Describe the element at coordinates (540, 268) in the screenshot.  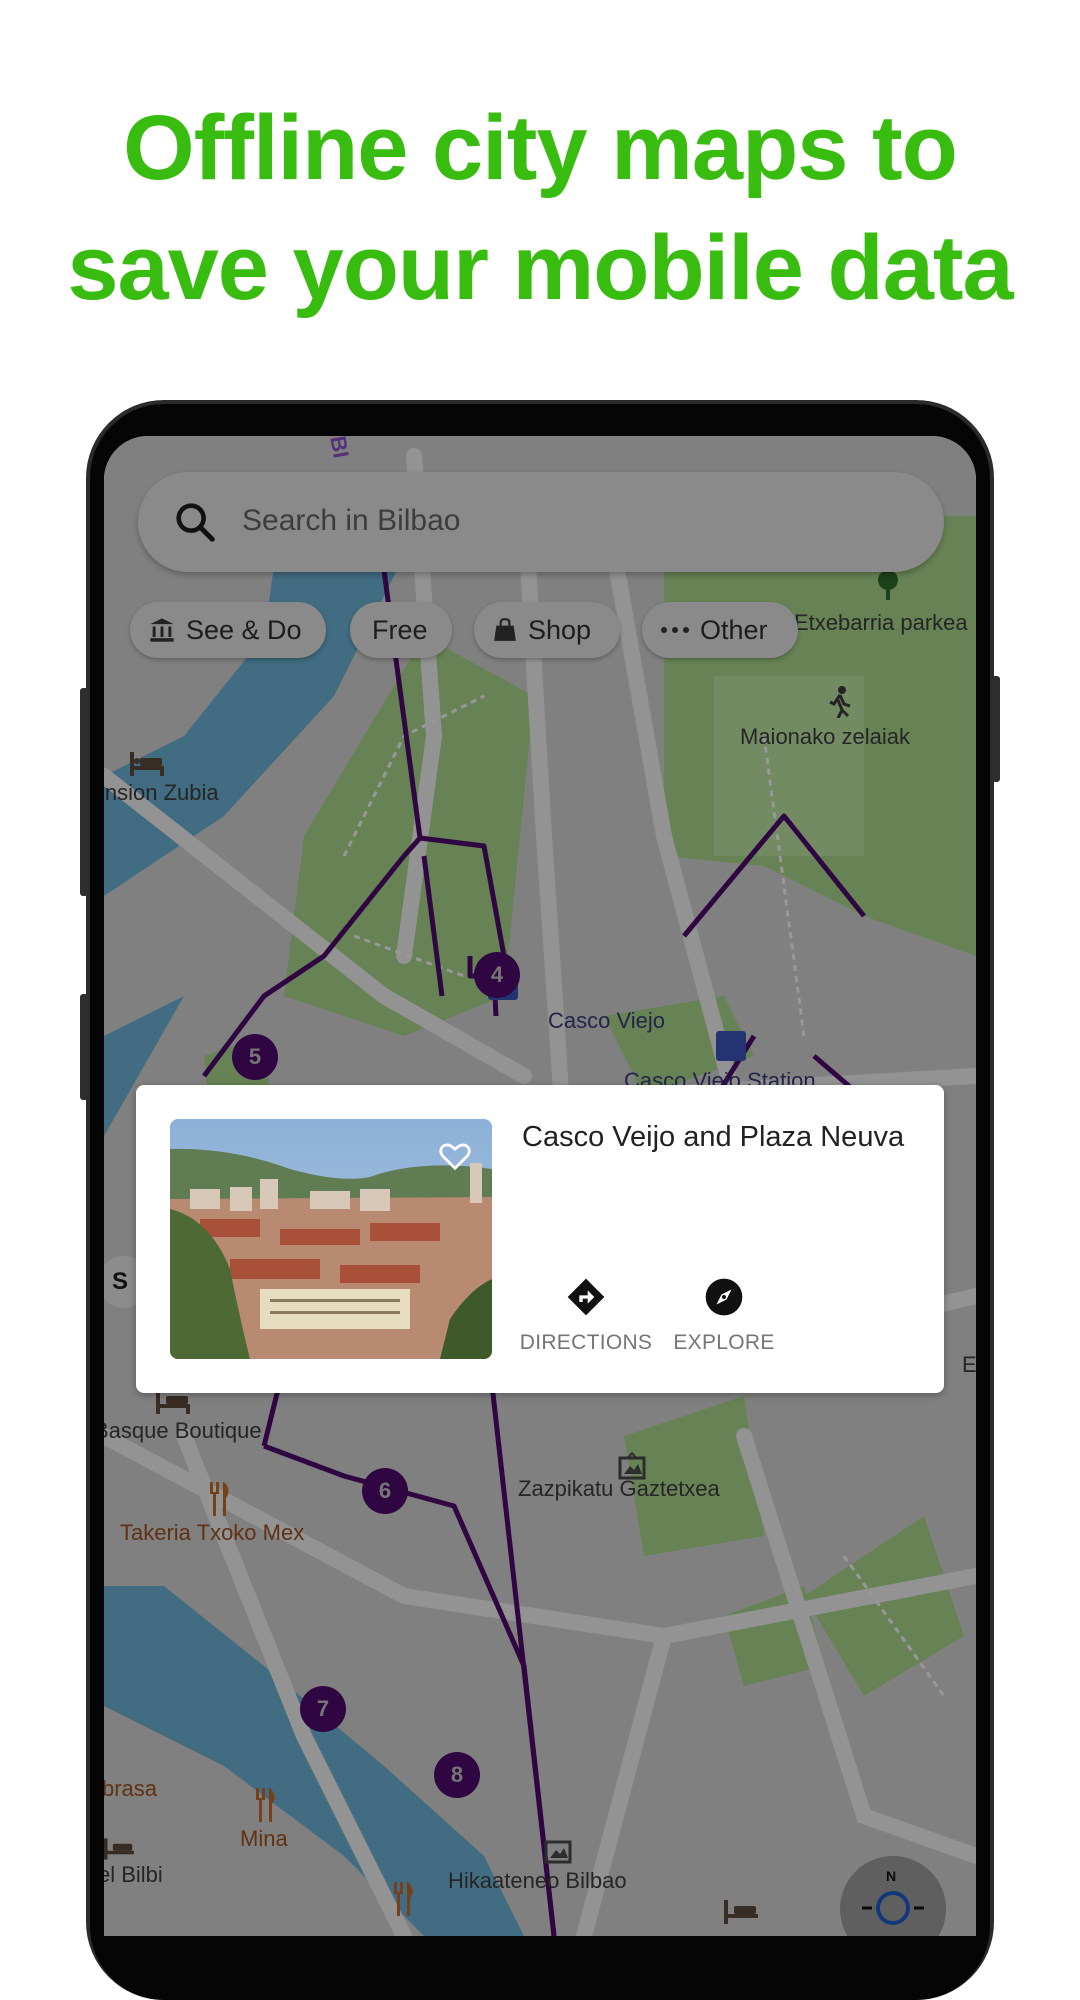
I see `headline-line-2: save your mobile data` at that location.